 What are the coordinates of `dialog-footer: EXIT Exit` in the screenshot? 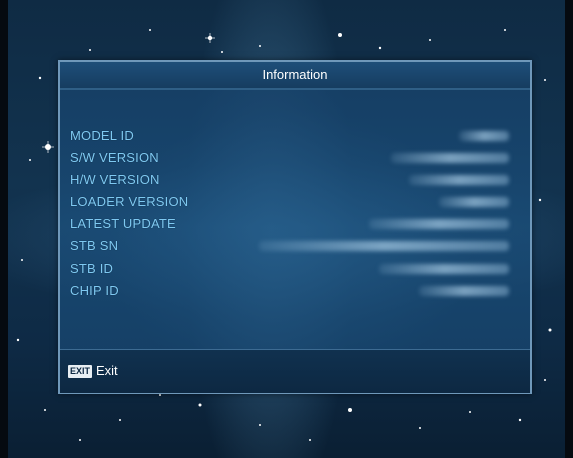 It's located at (295, 371).